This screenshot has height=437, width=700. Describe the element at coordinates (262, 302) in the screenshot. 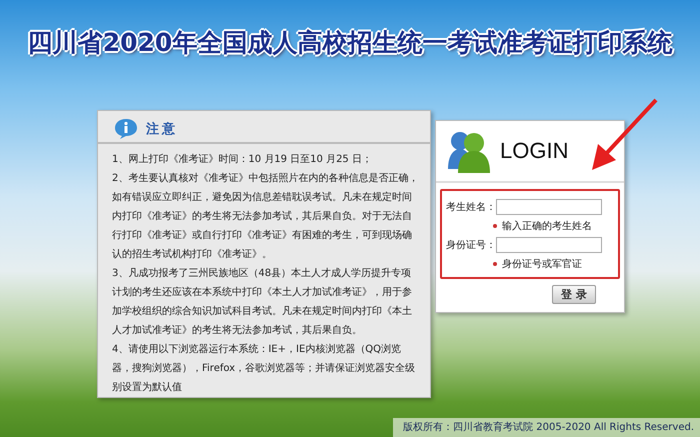

I see `notice-paragraph: 3、凡成功报考了三州民族地区（48县）本土人才成人学历提升专项计划的考生还应该在本系统中打印《本土人才加试准考证》，用于参加学校组织的综合知识加试科目考试。凡未在规定时间内打印《本土人才加试准考证》的考生将无法参加考试，其后果自负。` at that location.